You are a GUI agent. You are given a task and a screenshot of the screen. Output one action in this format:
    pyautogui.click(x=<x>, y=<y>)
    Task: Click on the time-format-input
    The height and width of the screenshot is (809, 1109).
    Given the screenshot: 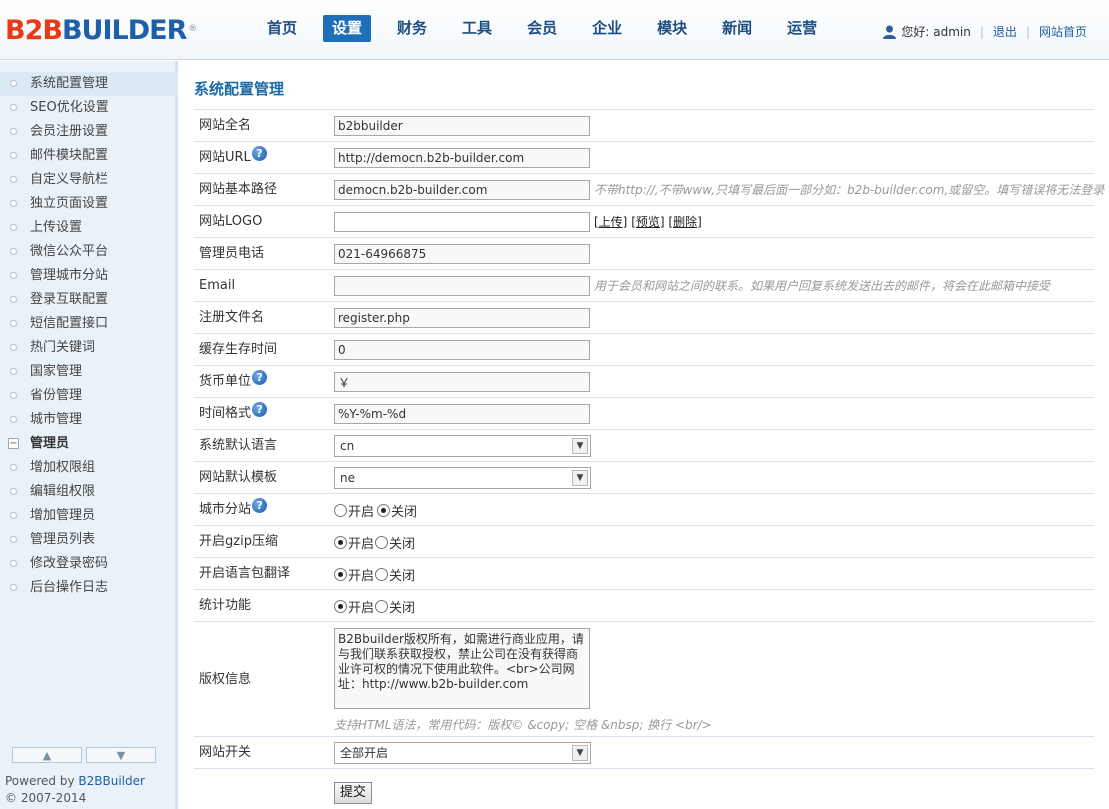 What is the action you would take?
    pyautogui.click(x=462, y=414)
    